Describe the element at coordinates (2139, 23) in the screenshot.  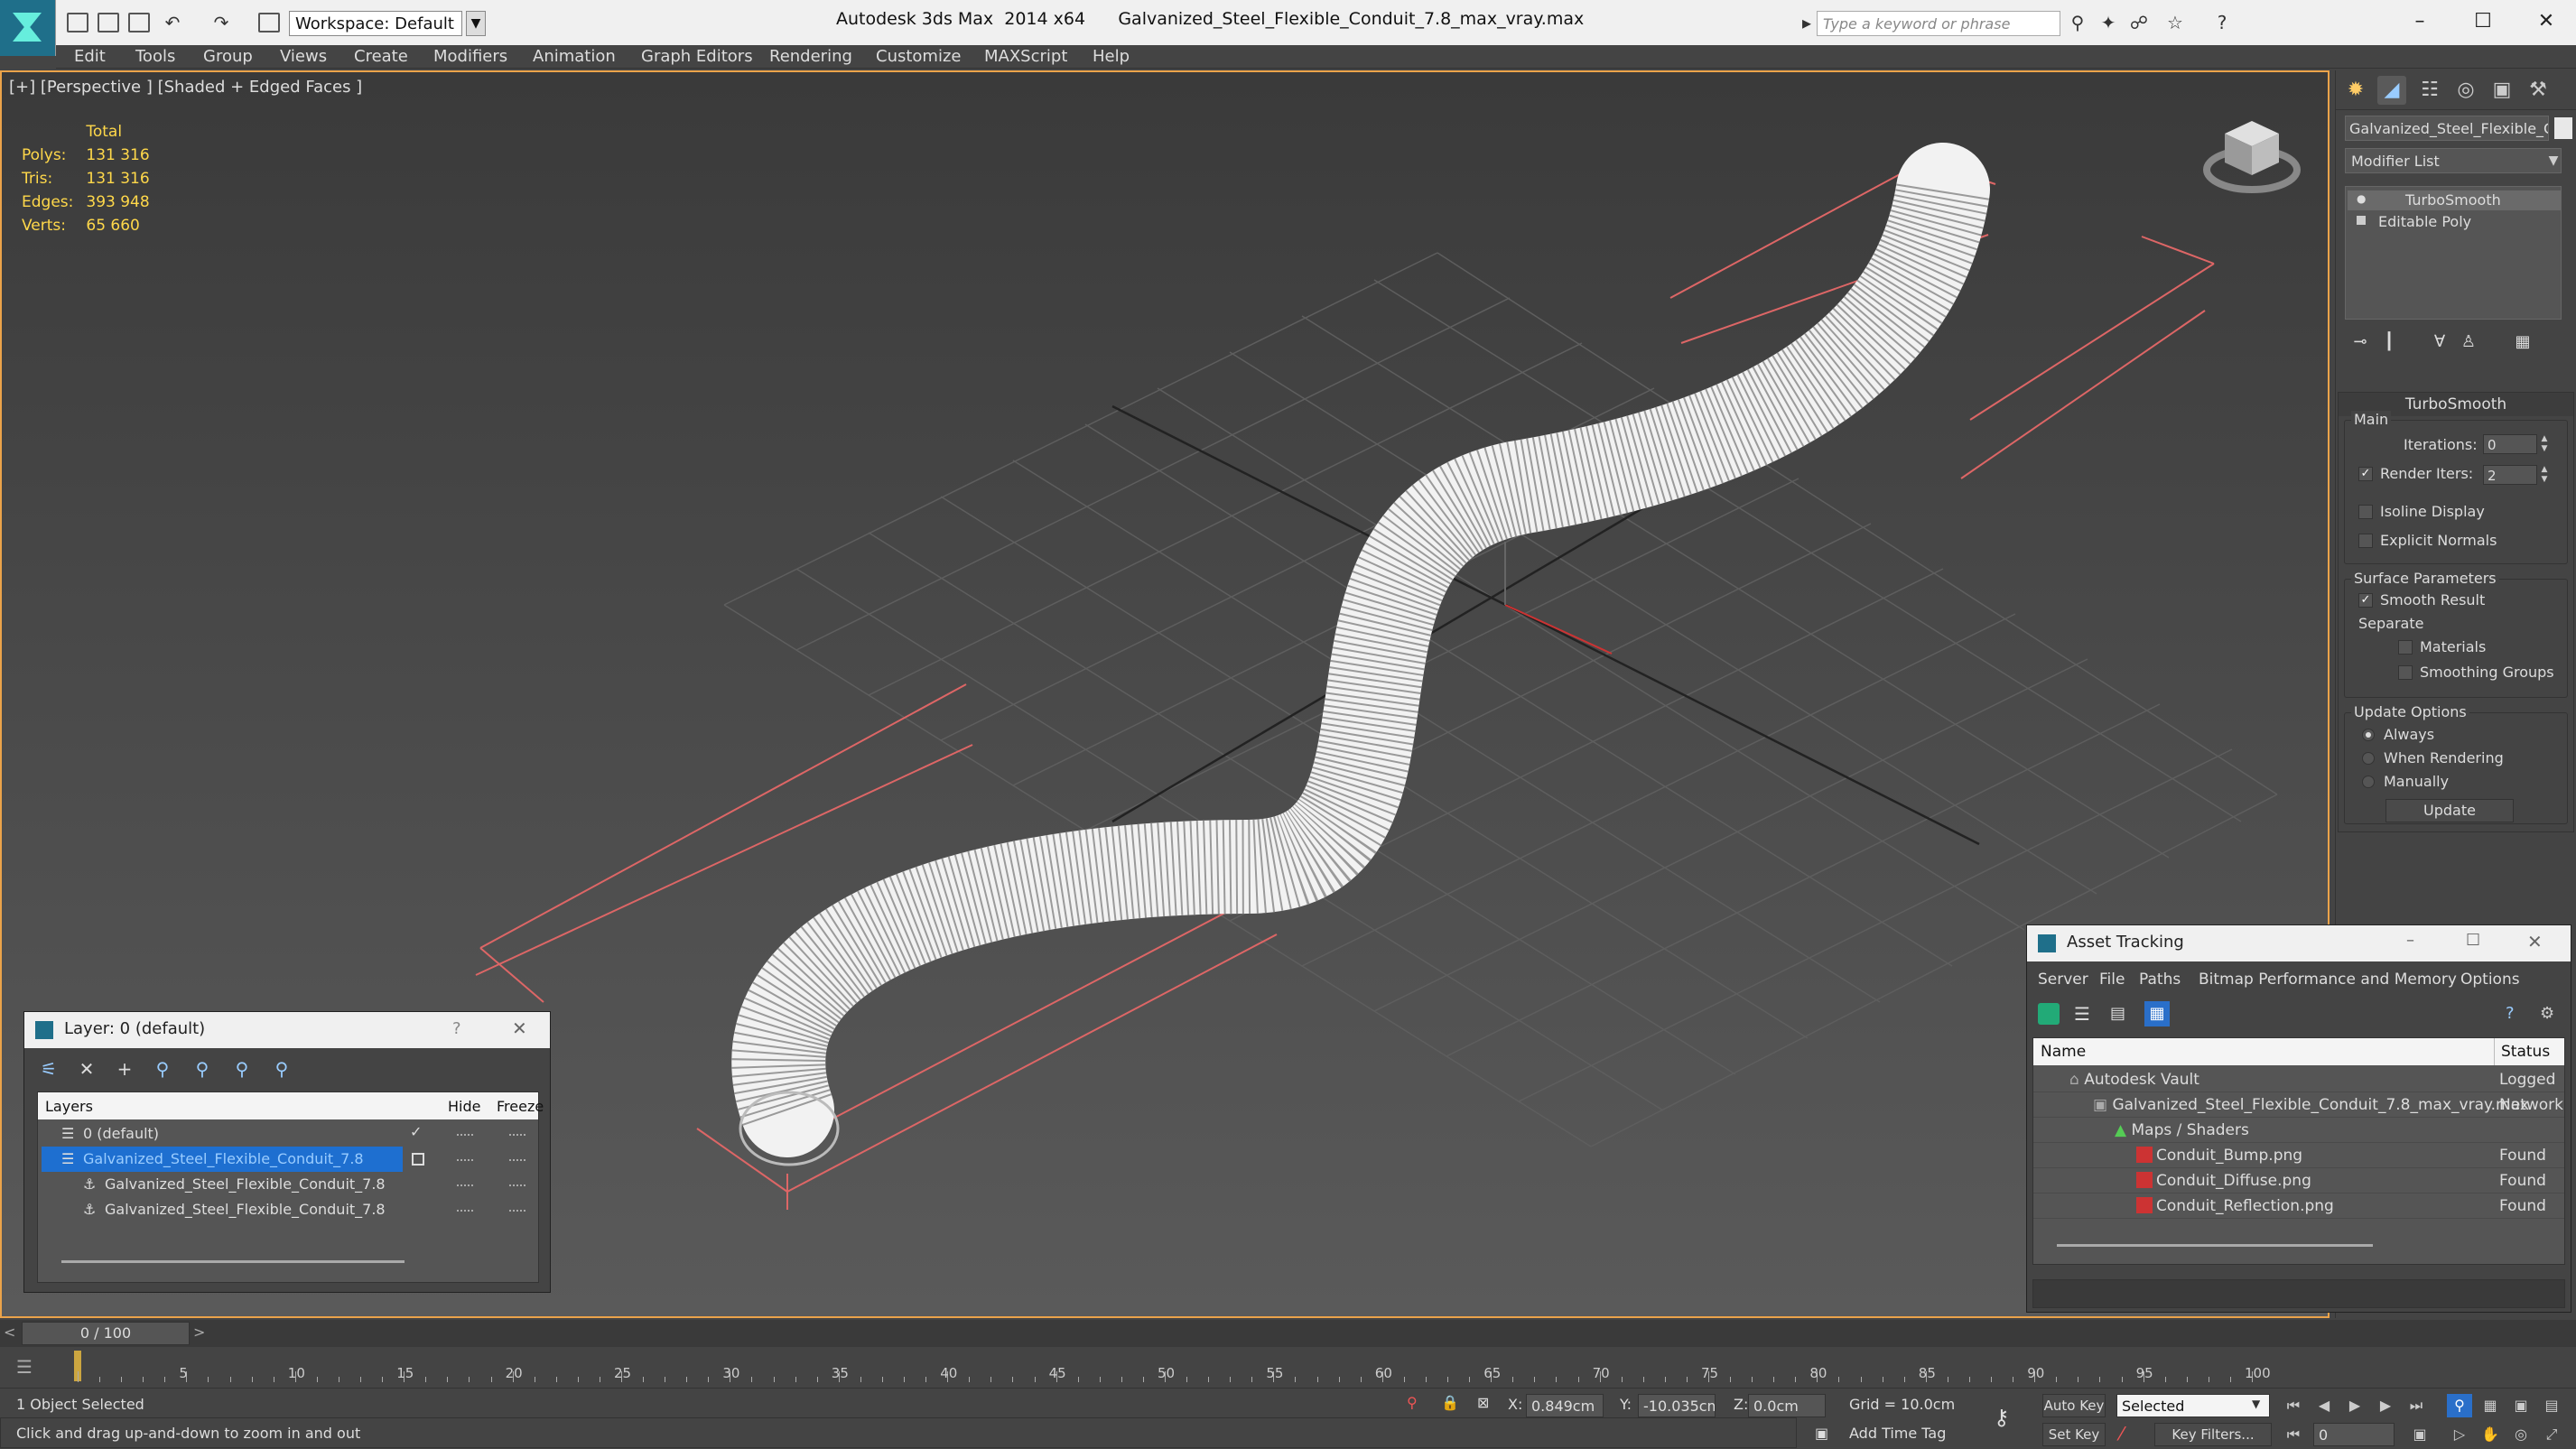
I see `communication-icon: ☍` at that location.